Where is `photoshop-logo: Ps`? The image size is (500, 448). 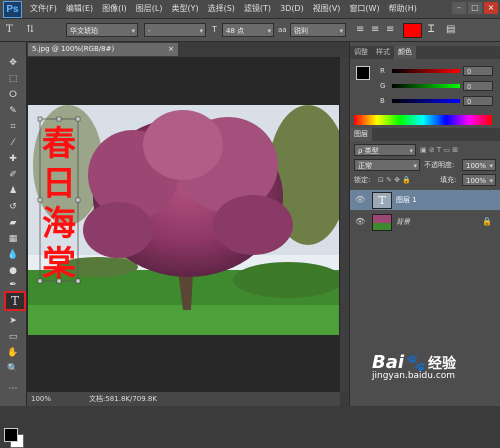
photoshop-logo: Ps is located at coordinates (12, 9).